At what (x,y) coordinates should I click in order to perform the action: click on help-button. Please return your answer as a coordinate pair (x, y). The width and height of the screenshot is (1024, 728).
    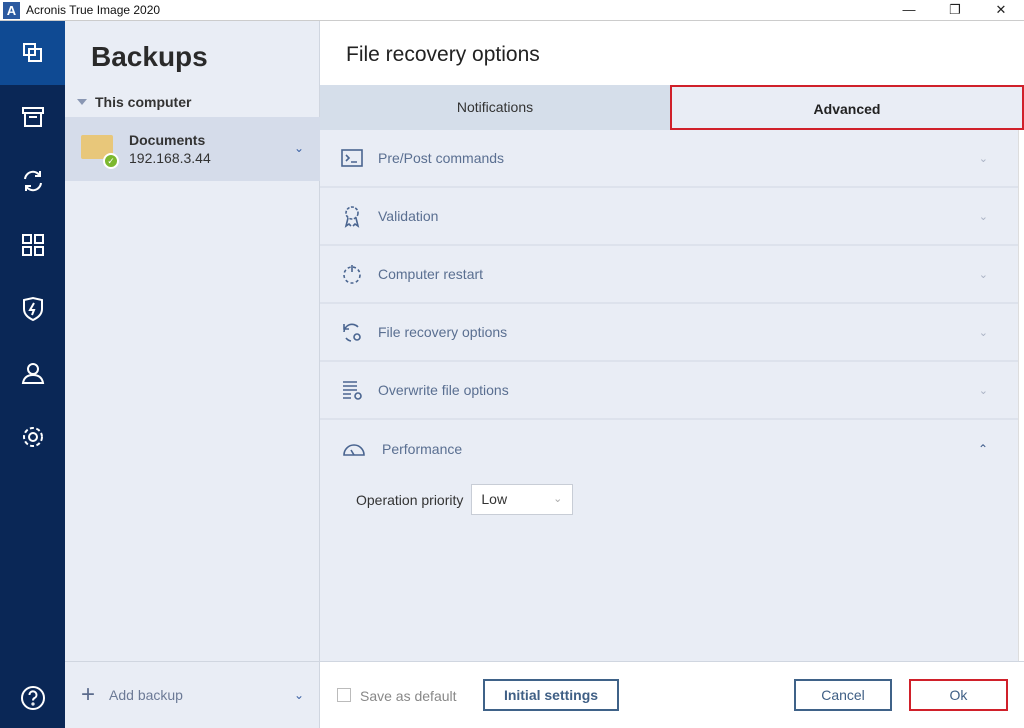
    Looking at the image, I should click on (32, 698).